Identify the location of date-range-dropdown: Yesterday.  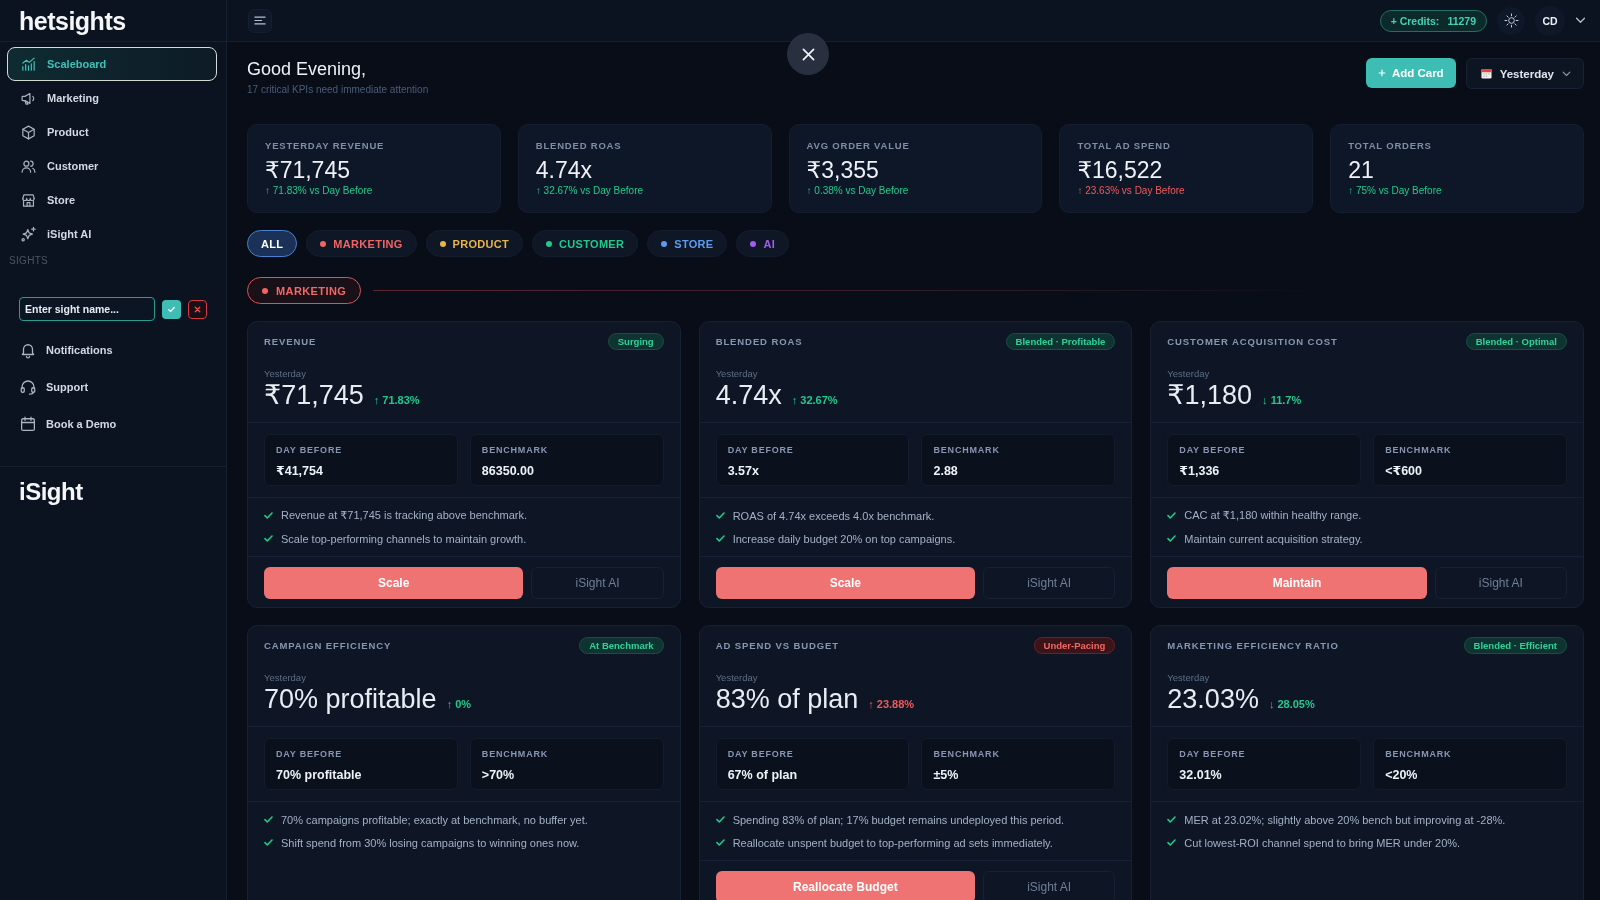
(1524, 73).